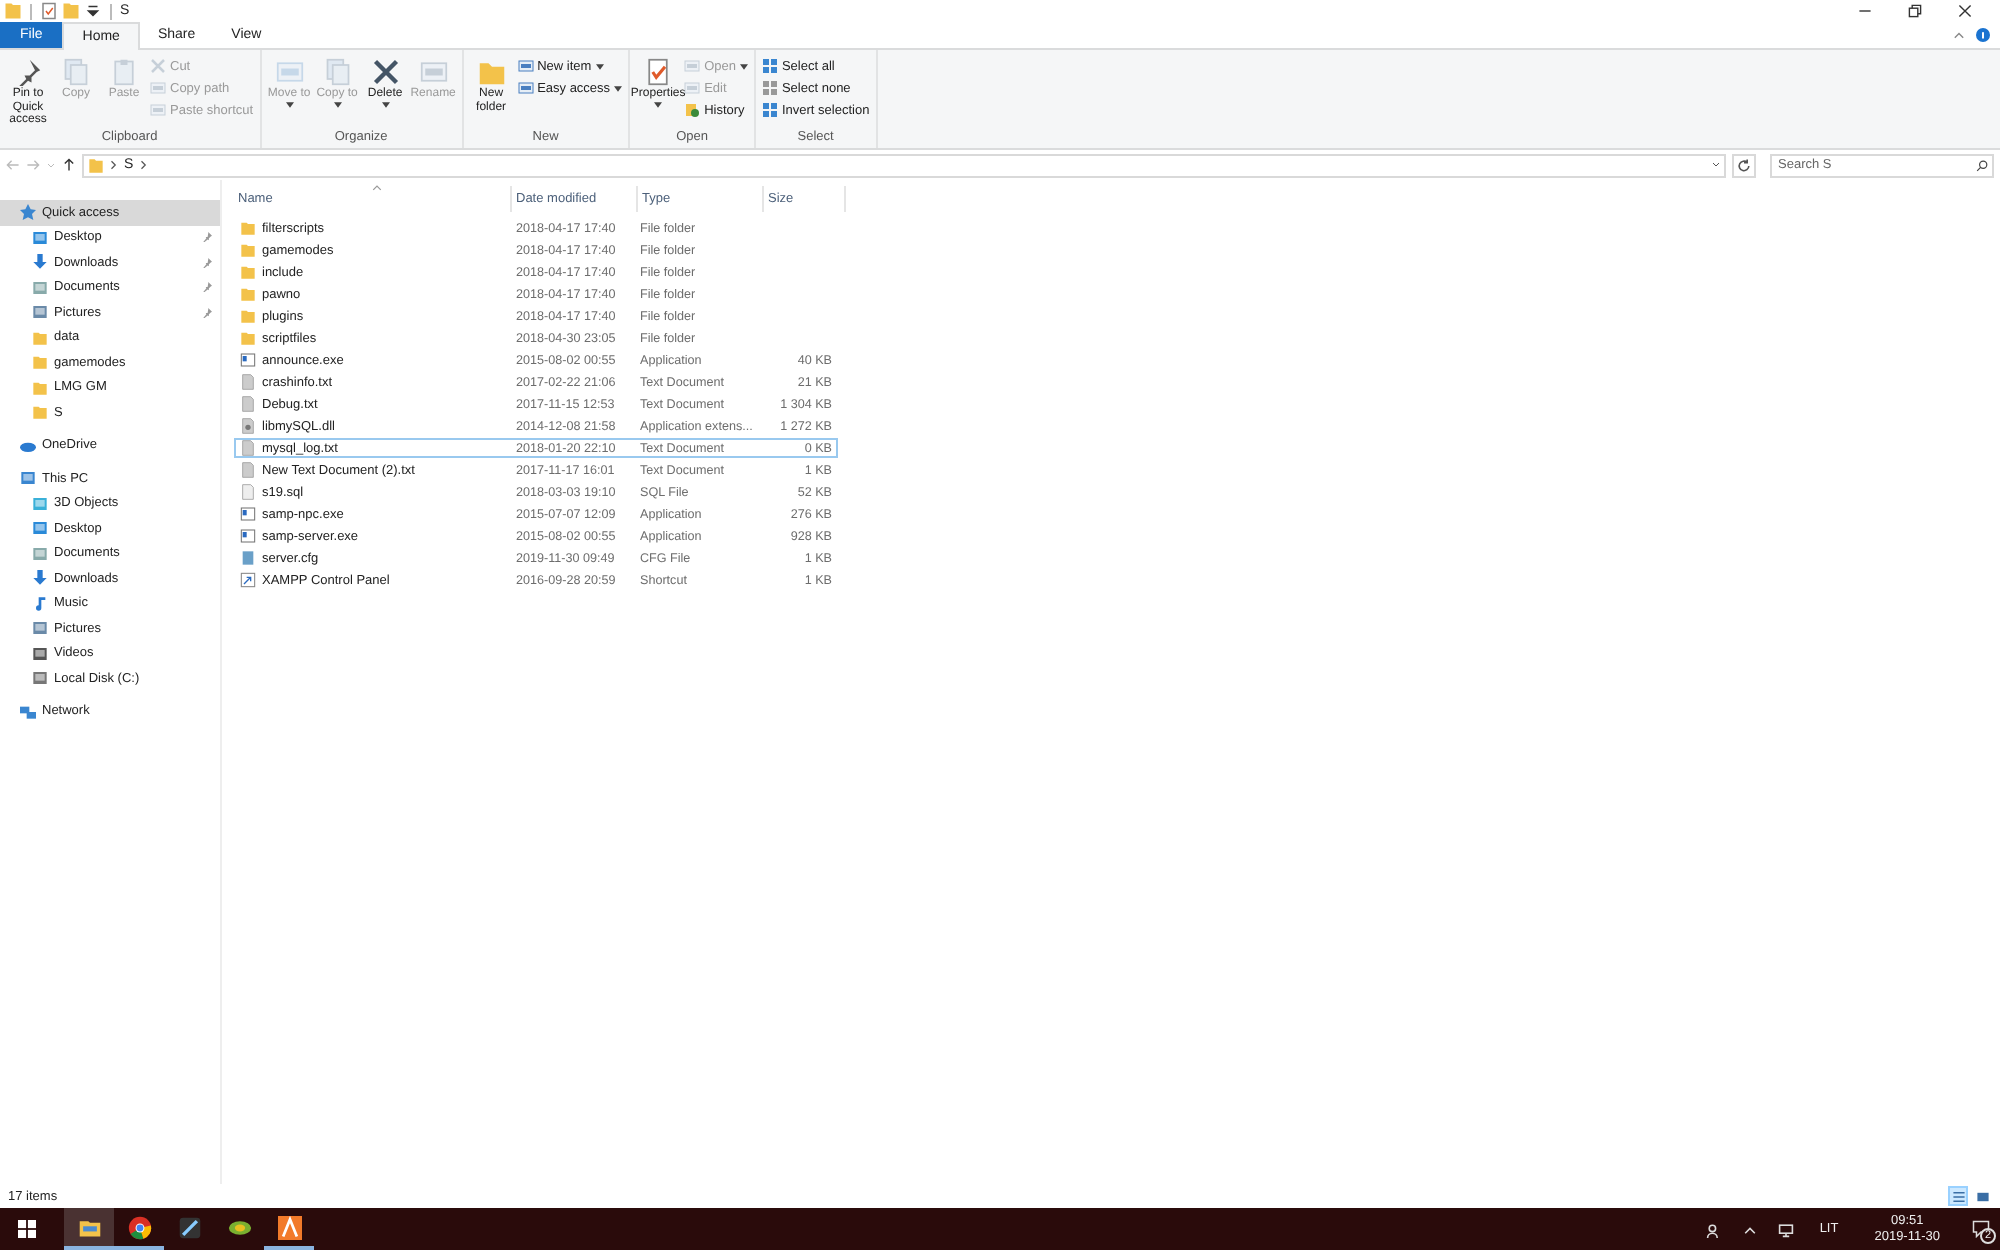 The image size is (2000, 1250). What do you see at coordinates (377, 188) in the screenshot?
I see `sort-icon` at bounding box center [377, 188].